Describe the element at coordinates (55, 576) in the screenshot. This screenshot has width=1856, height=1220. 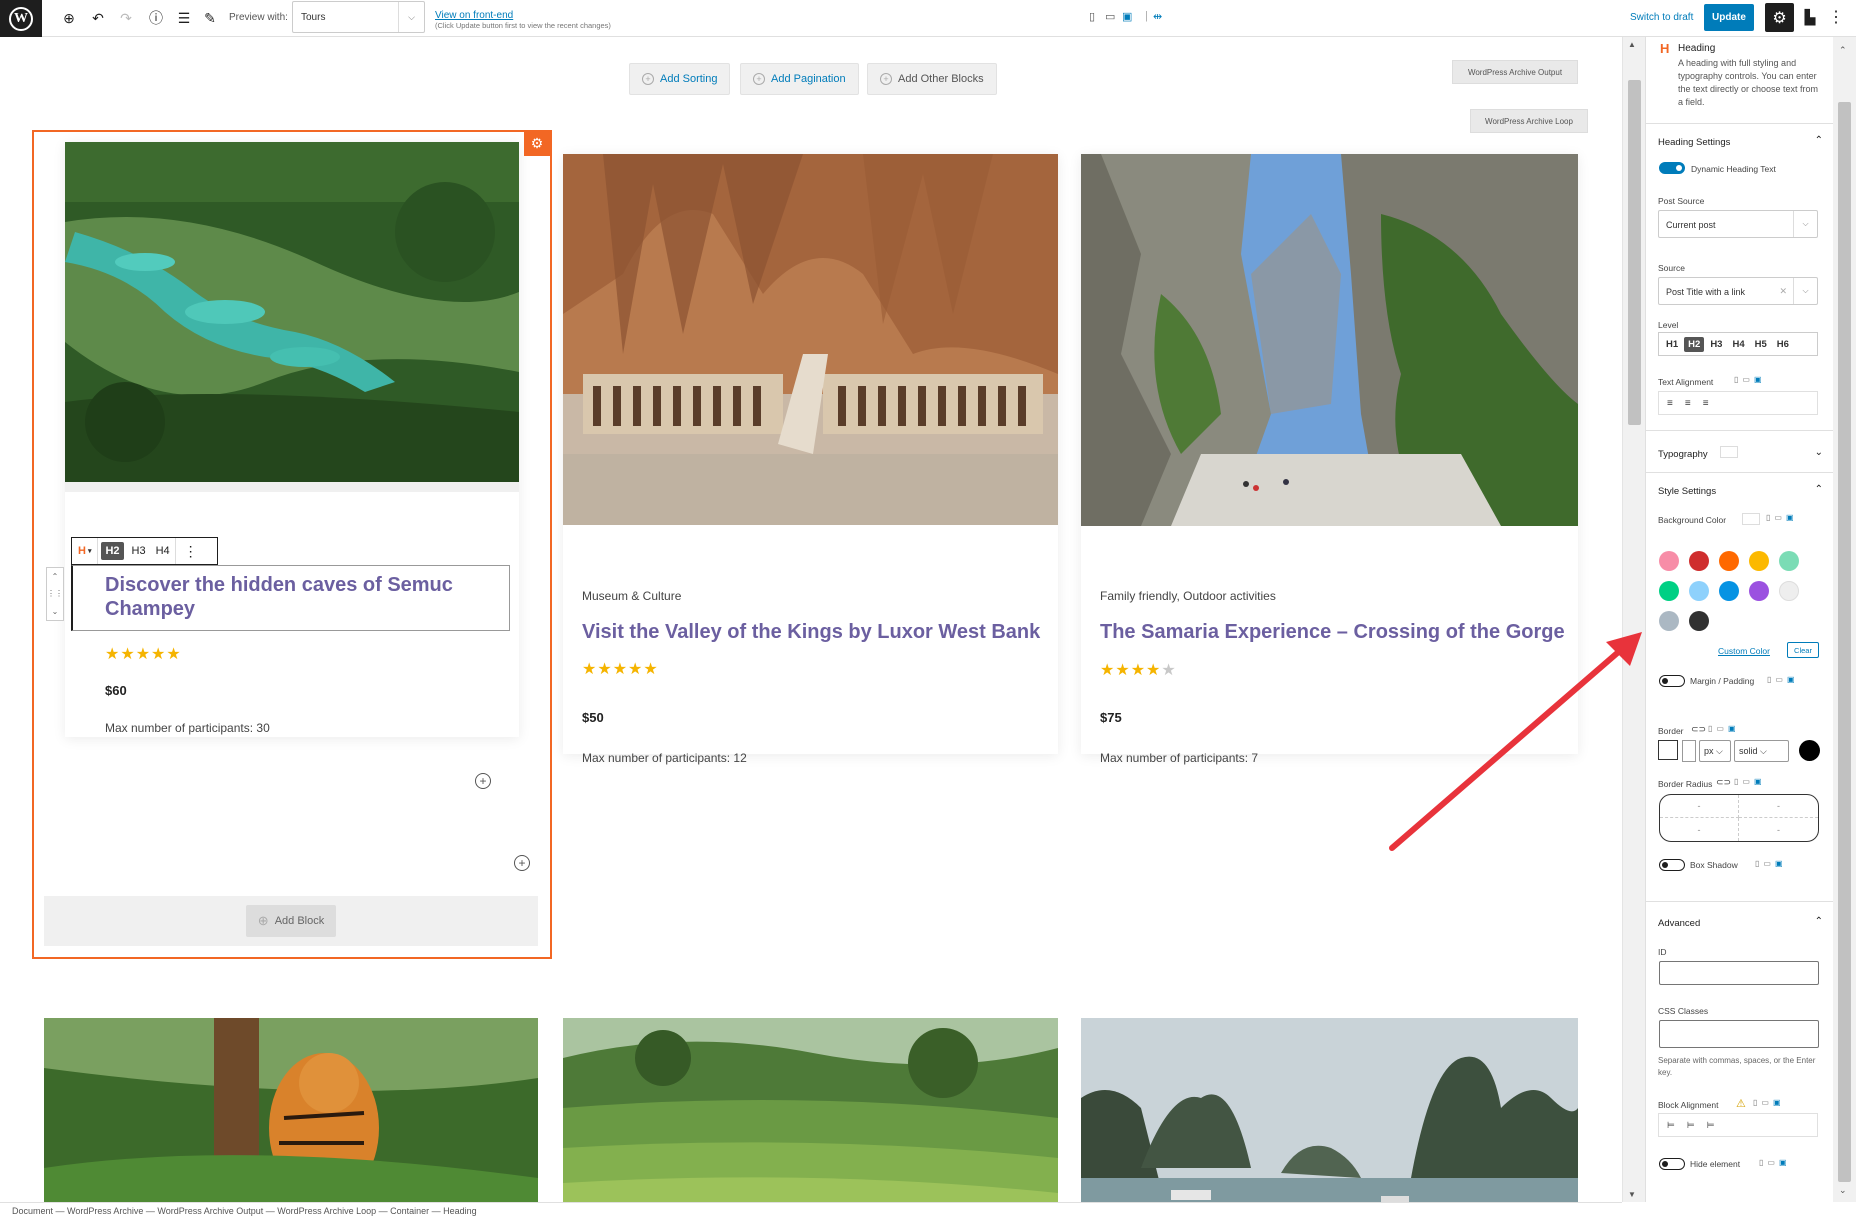
I see `move-up-icon: ⌃` at that location.